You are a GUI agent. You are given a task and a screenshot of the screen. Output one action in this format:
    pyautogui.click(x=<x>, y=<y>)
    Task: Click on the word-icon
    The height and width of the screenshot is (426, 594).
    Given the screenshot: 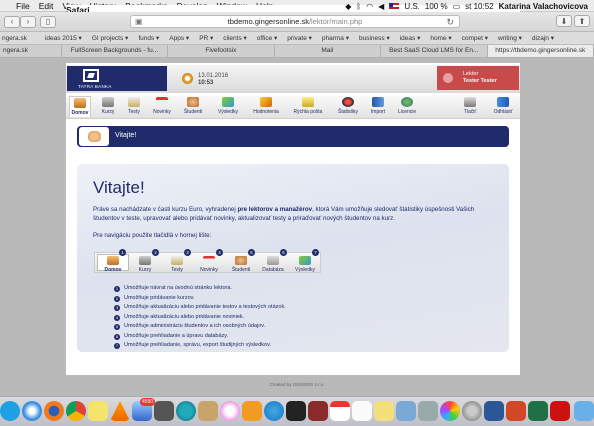 What is the action you would take?
    pyautogui.click(x=494, y=411)
    